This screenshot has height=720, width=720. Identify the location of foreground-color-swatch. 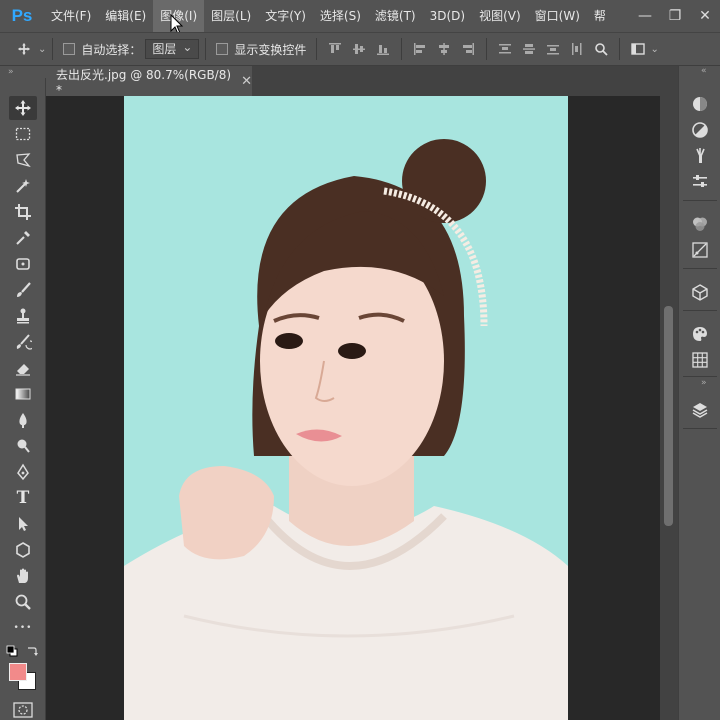
(18, 672).